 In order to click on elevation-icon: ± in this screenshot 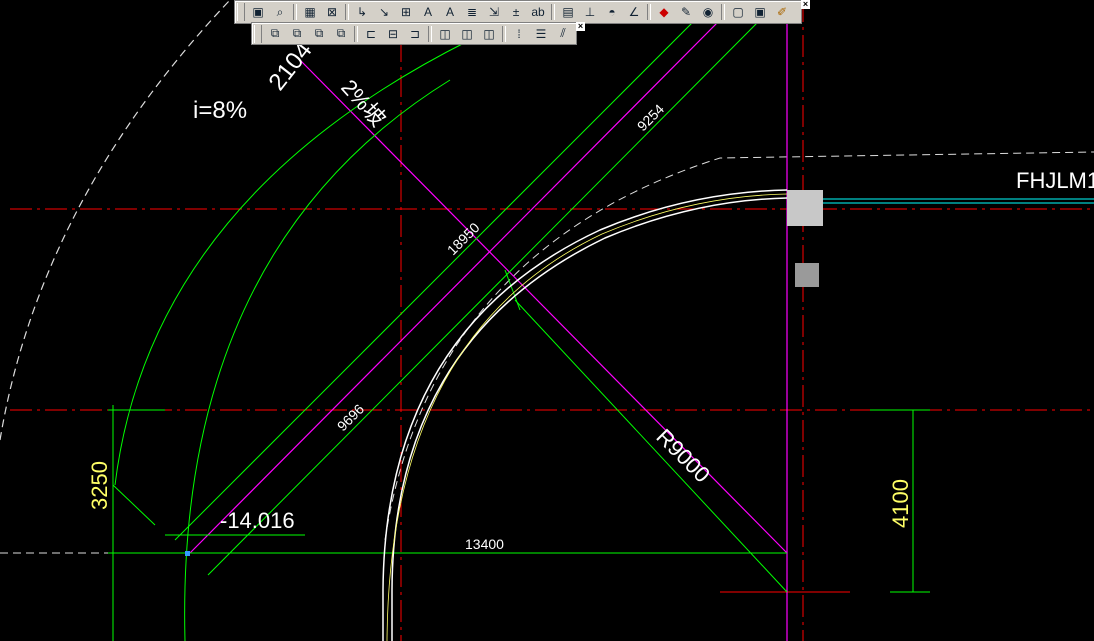, I will do `click(516, 12)`.